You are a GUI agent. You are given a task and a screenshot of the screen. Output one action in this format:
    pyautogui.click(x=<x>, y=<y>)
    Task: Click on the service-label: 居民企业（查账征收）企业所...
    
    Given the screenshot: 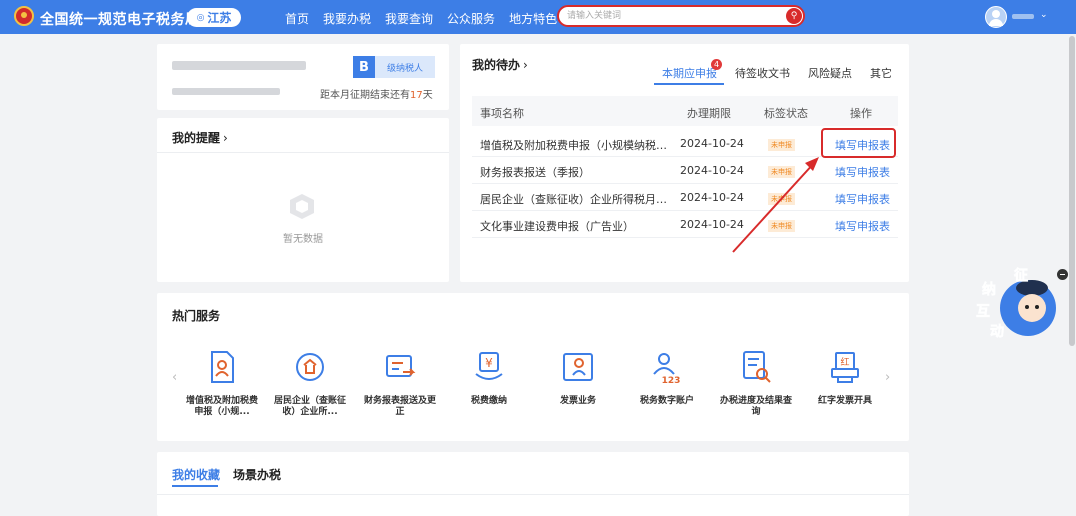 What is the action you would take?
    pyautogui.click(x=309, y=406)
    